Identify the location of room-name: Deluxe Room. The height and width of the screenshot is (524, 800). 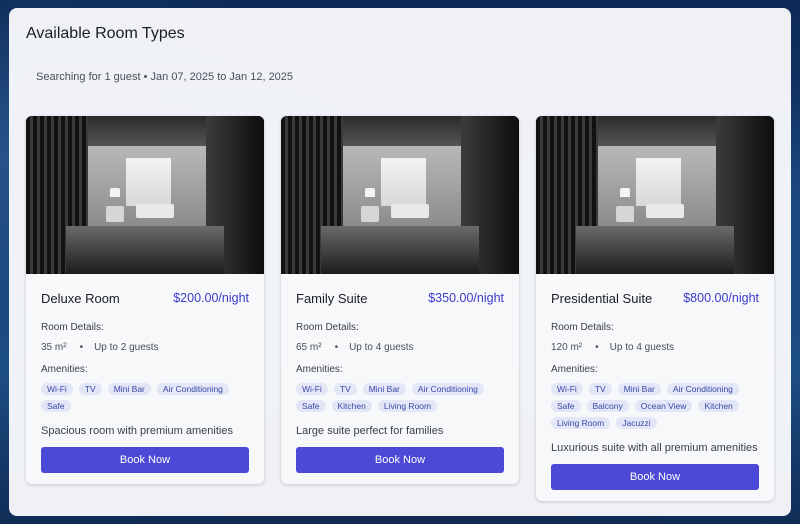
(80, 298).